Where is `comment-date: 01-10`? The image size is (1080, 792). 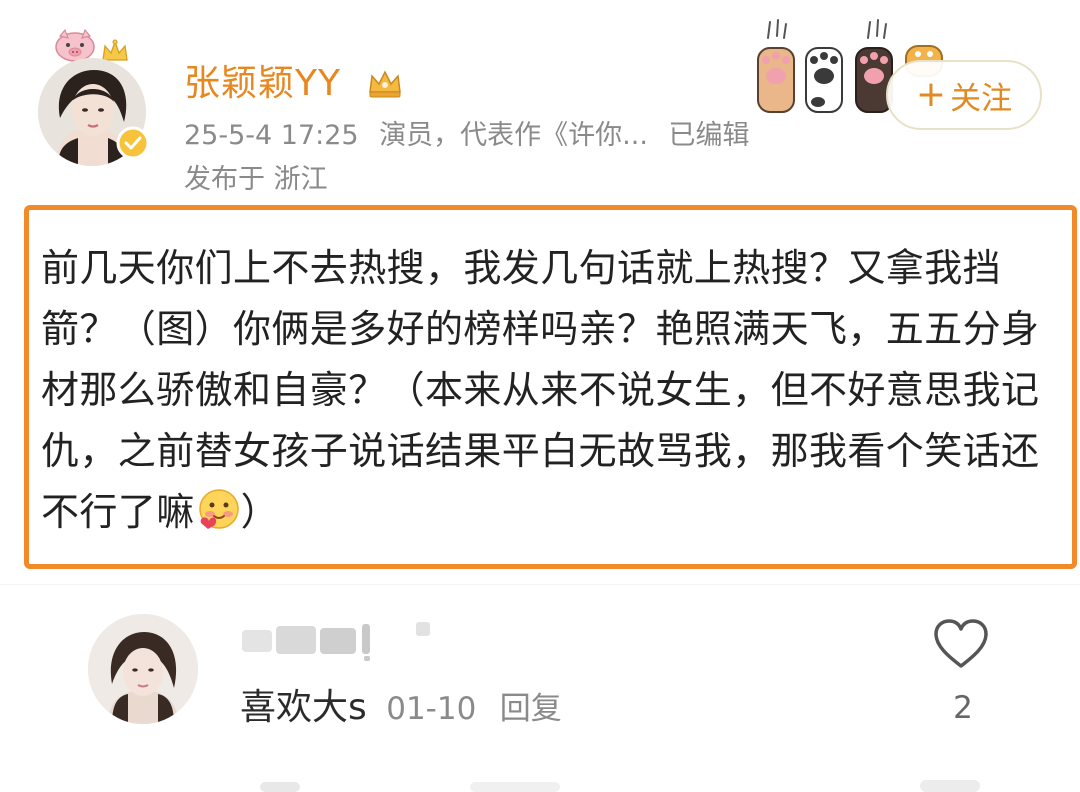 comment-date: 01-10 is located at coordinates (431, 709).